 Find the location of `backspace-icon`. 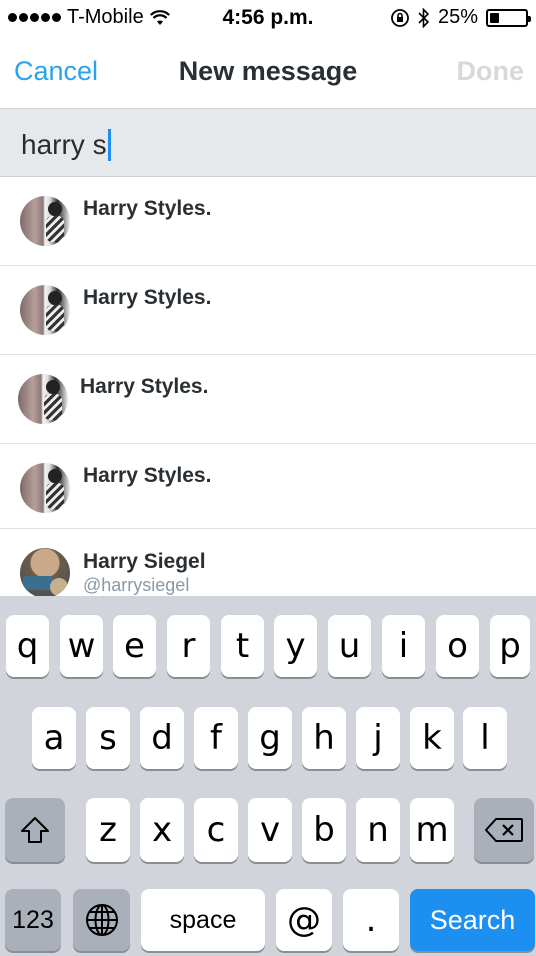

backspace-icon is located at coordinates (504, 830).